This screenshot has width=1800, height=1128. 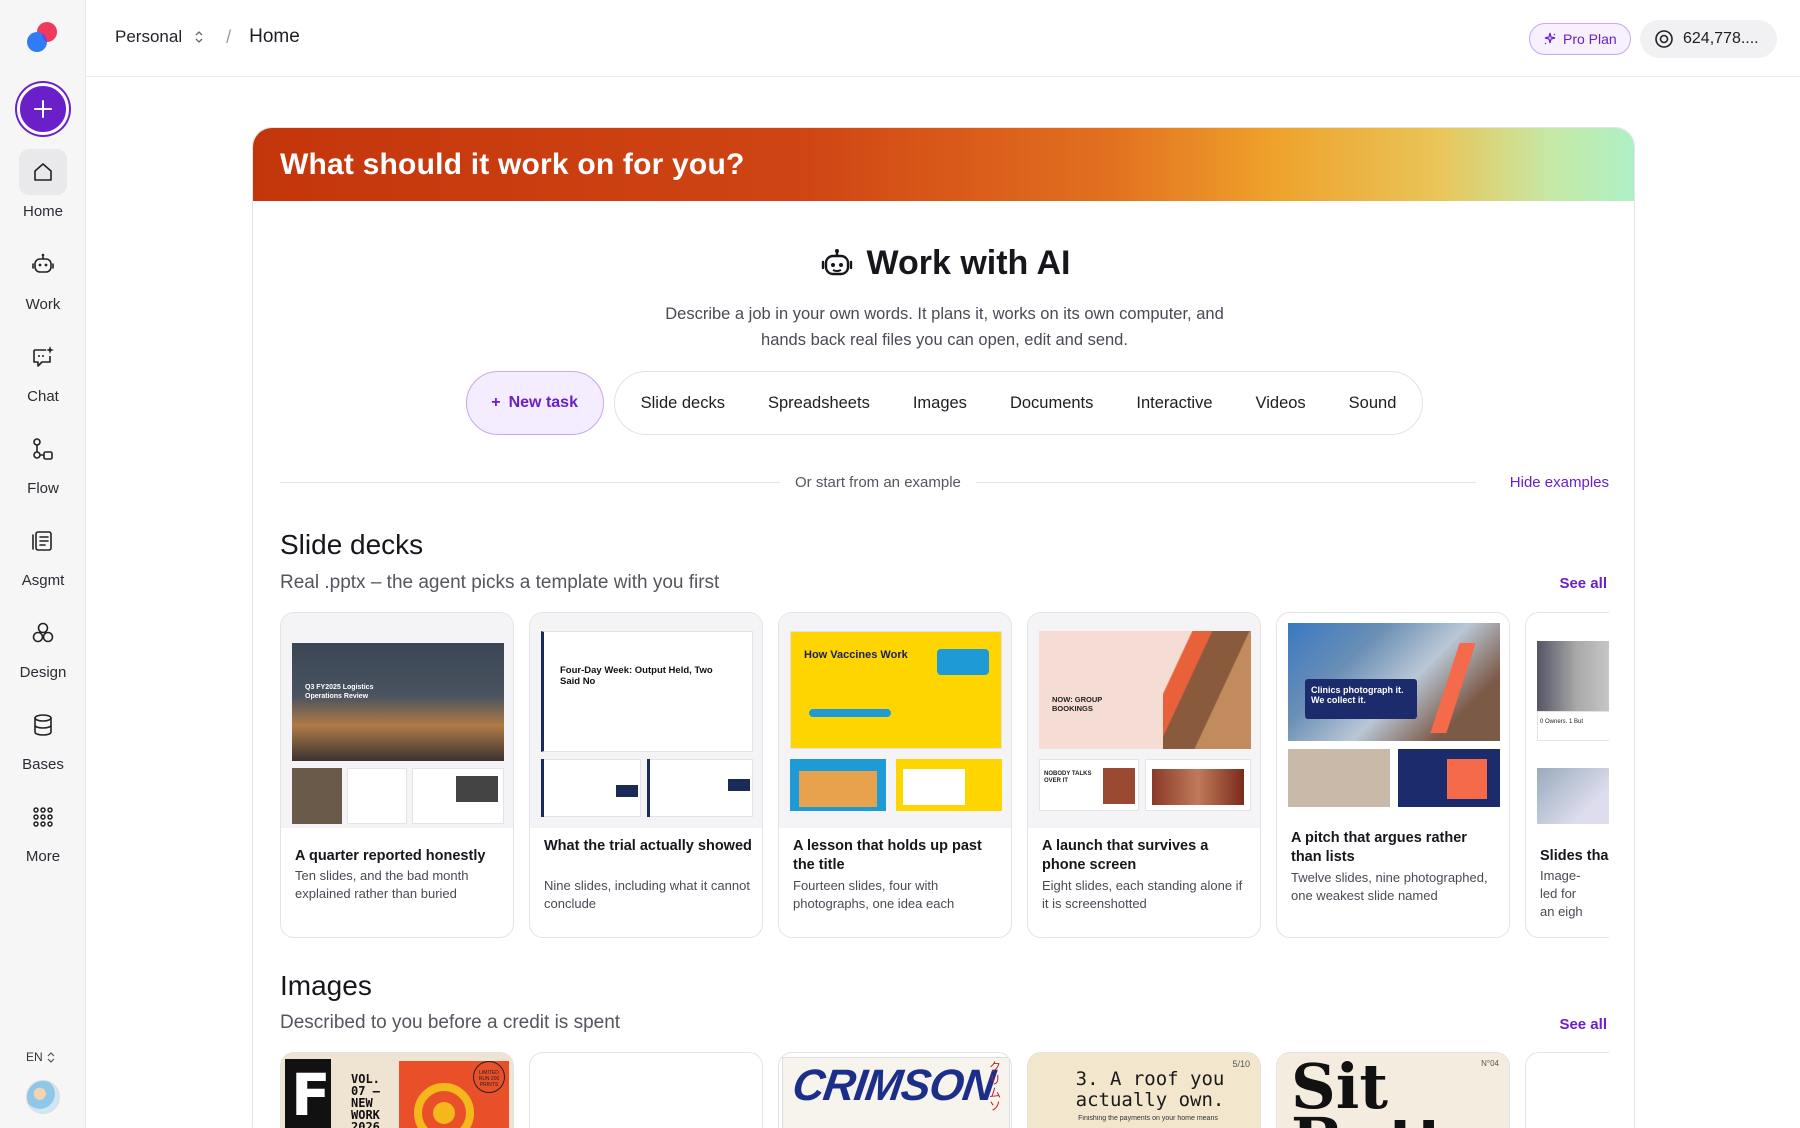 What do you see at coordinates (43, 737) in the screenshot?
I see `sidebar-item-bases: Bases` at bounding box center [43, 737].